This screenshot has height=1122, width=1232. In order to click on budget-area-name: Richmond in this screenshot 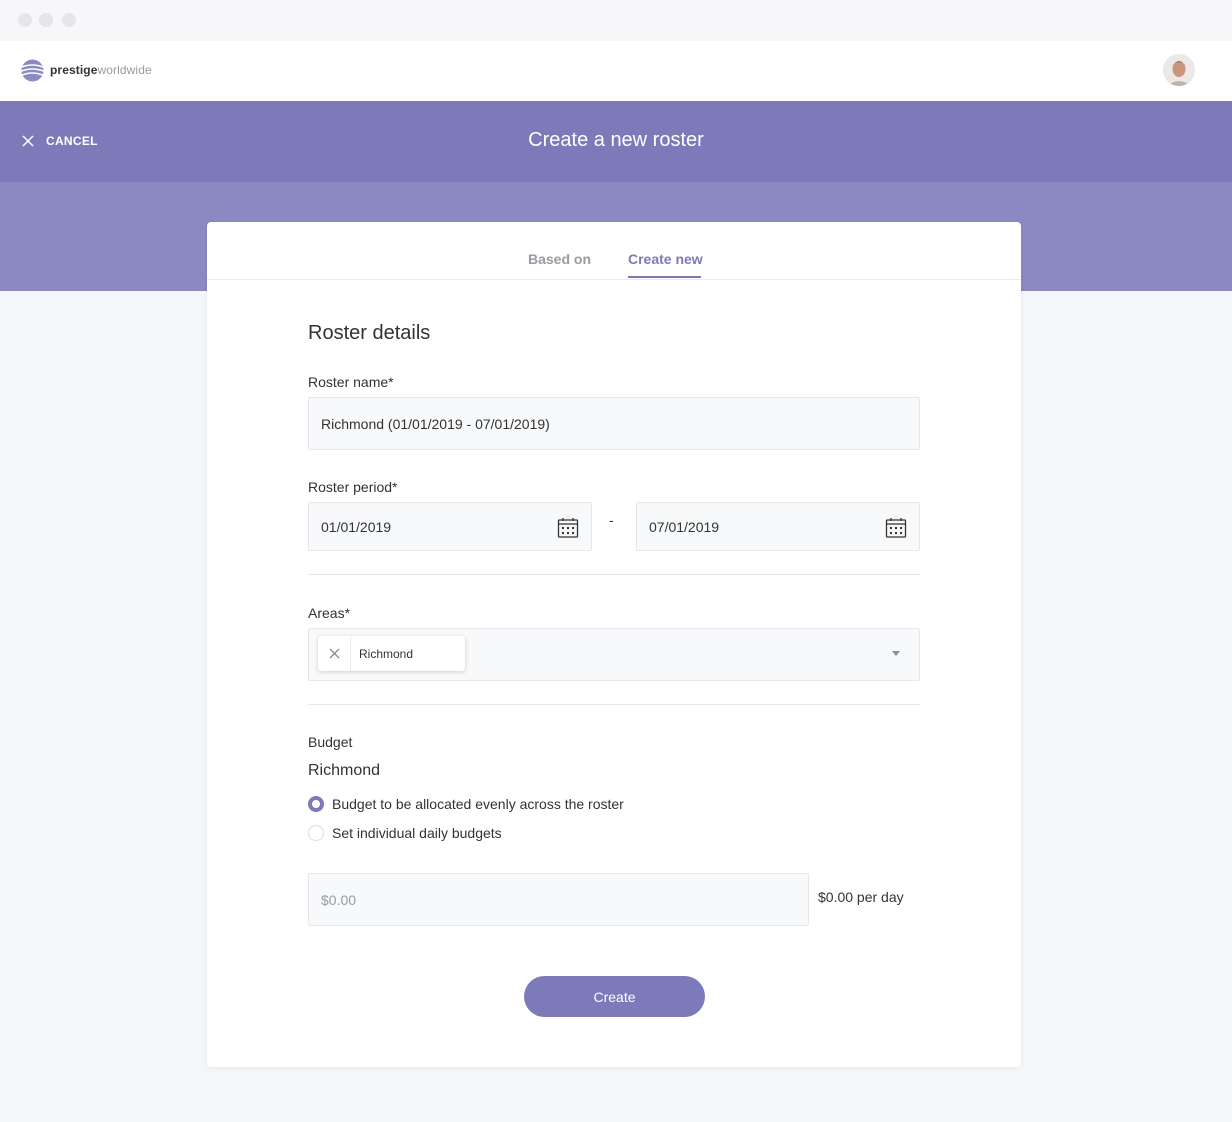, I will do `click(344, 770)`.